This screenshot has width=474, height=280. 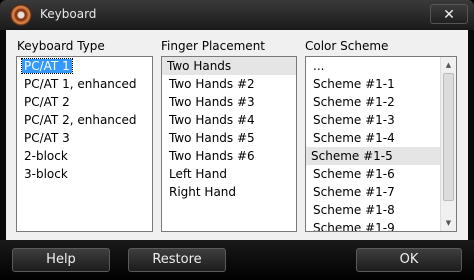 I want to click on list-item-label: Scheme #1-1, so click(x=354, y=84).